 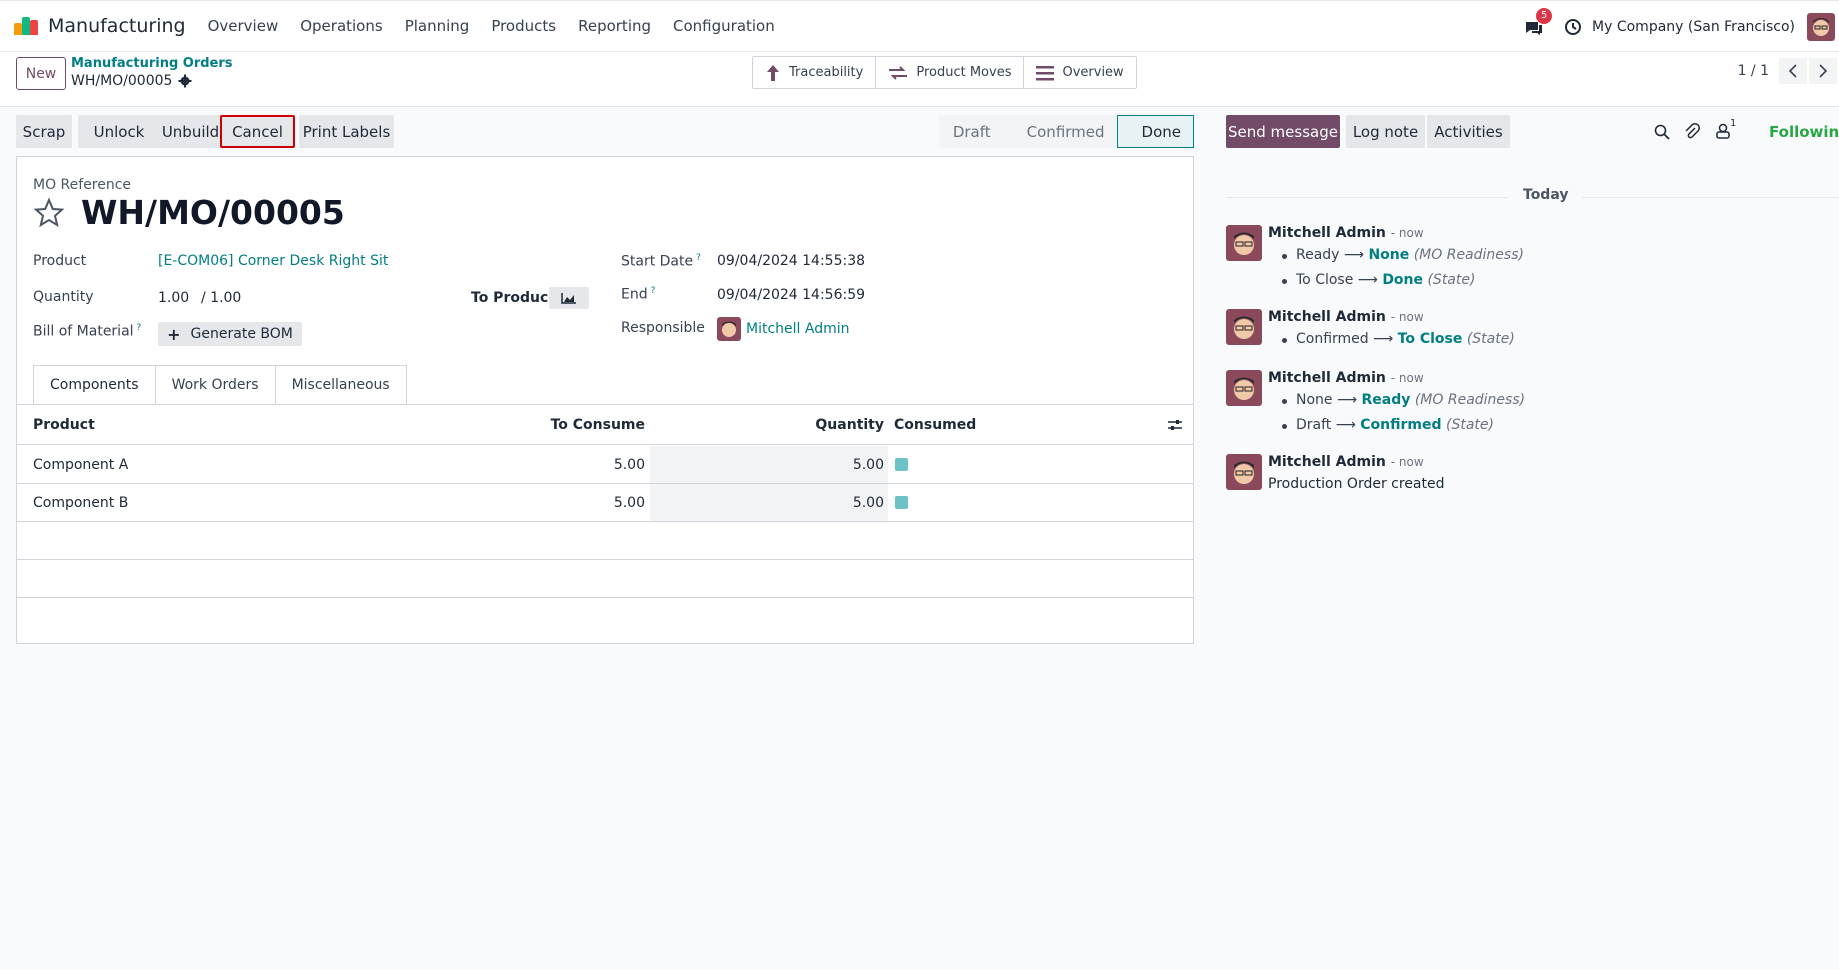 I want to click on field-name: (MO Readiness), so click(x=1470, y=400).